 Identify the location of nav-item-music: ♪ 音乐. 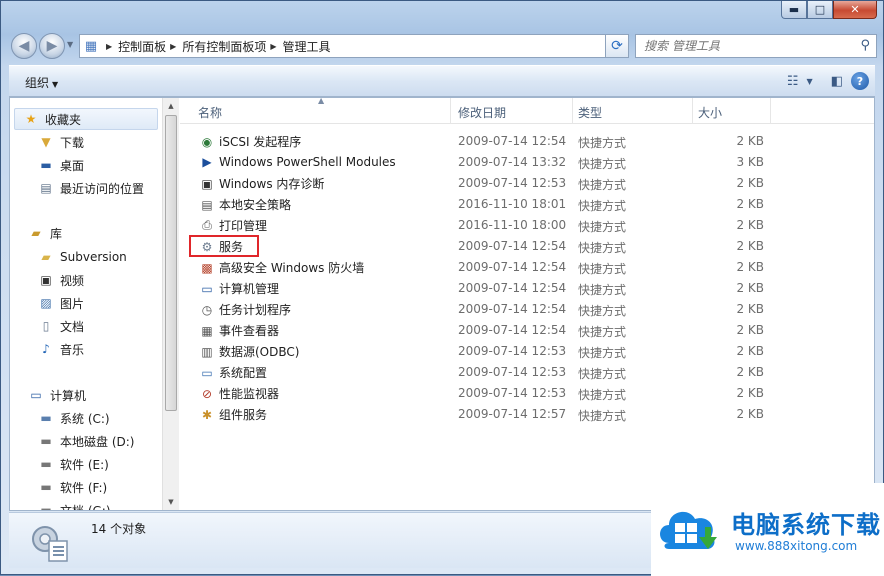
(61, 349).